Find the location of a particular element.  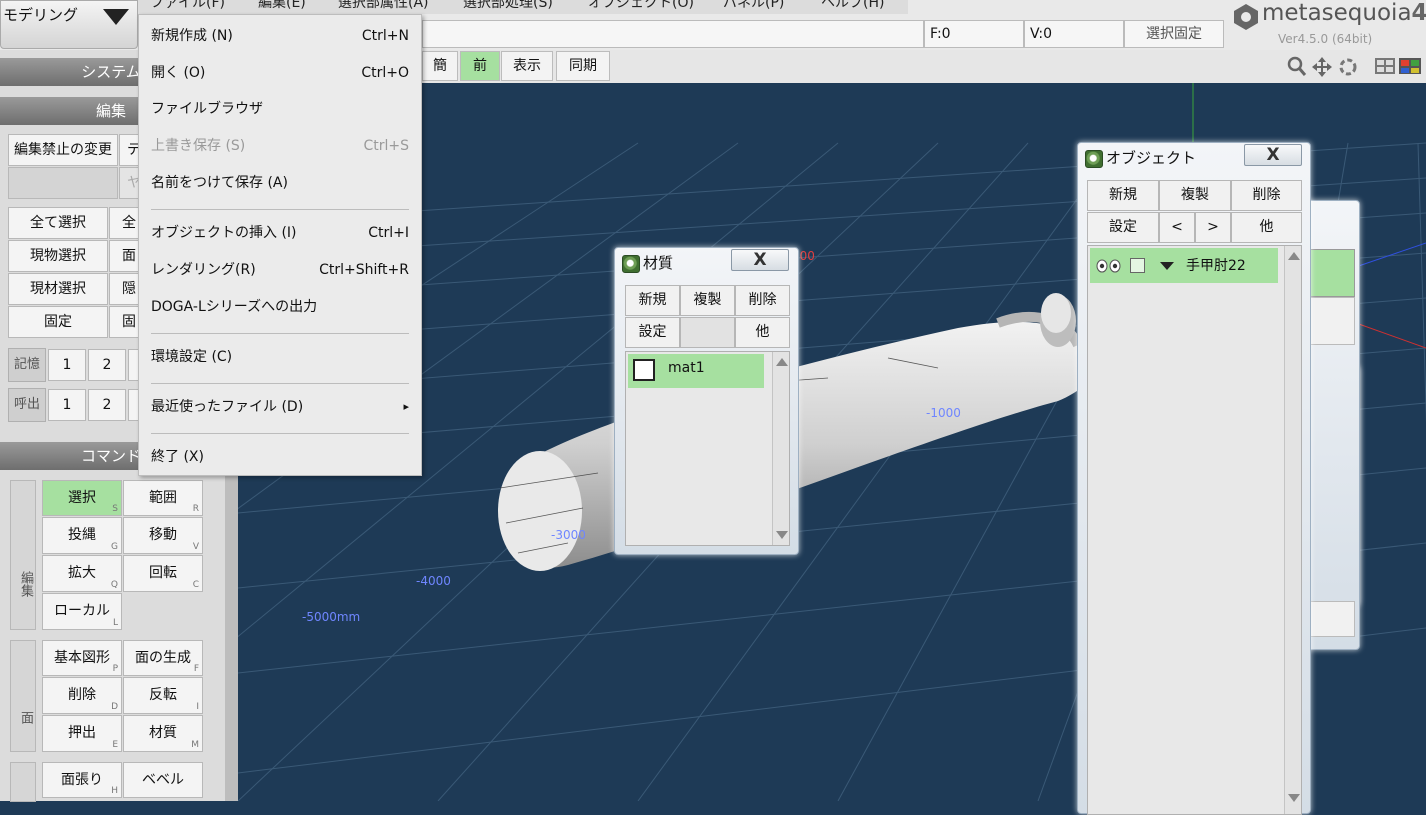

object-prev-button: < is located at coordinates (1177, 227).